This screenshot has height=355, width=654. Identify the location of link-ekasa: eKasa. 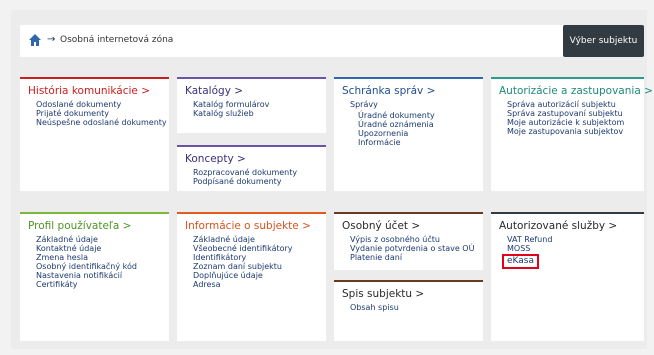
(520, 261).